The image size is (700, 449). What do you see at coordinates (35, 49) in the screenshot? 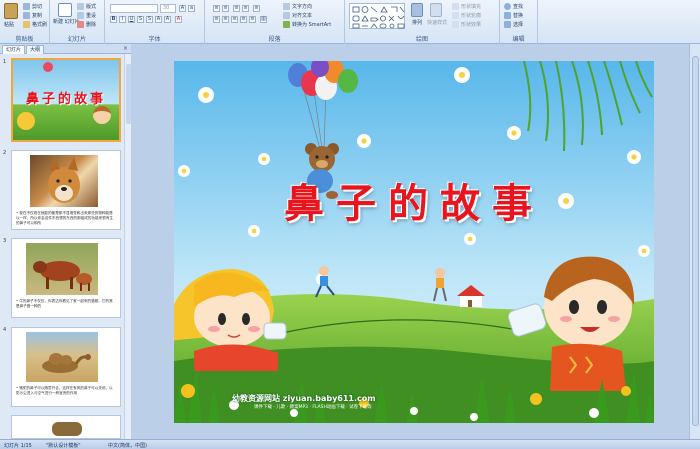
I see `tab-outline: 大纲` at bounding box center [35, 49].